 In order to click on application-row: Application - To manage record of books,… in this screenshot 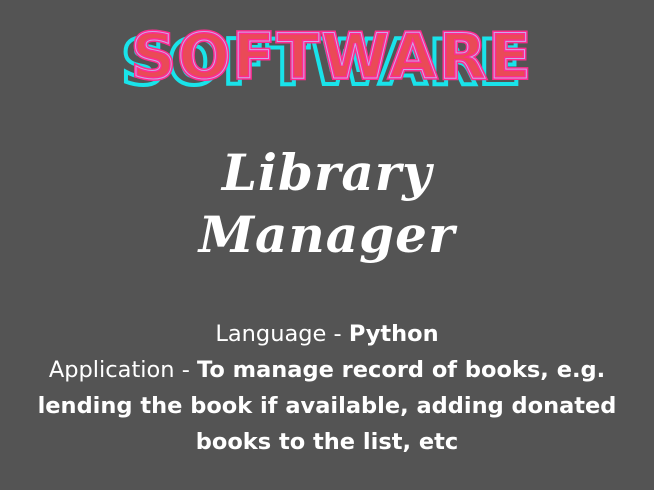, I will do `click(327, 370)`.